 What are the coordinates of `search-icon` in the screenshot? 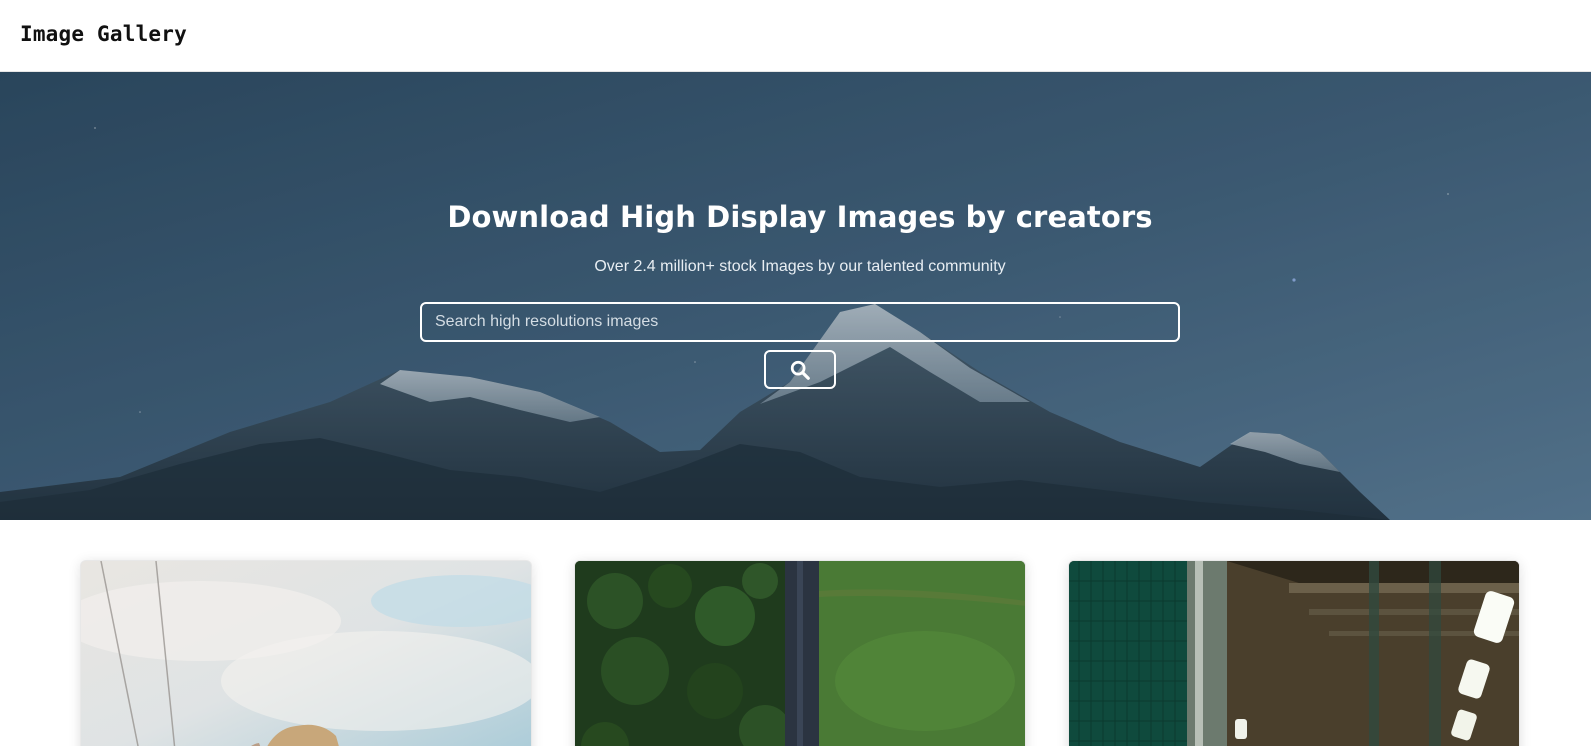 It's located at (800, 370).